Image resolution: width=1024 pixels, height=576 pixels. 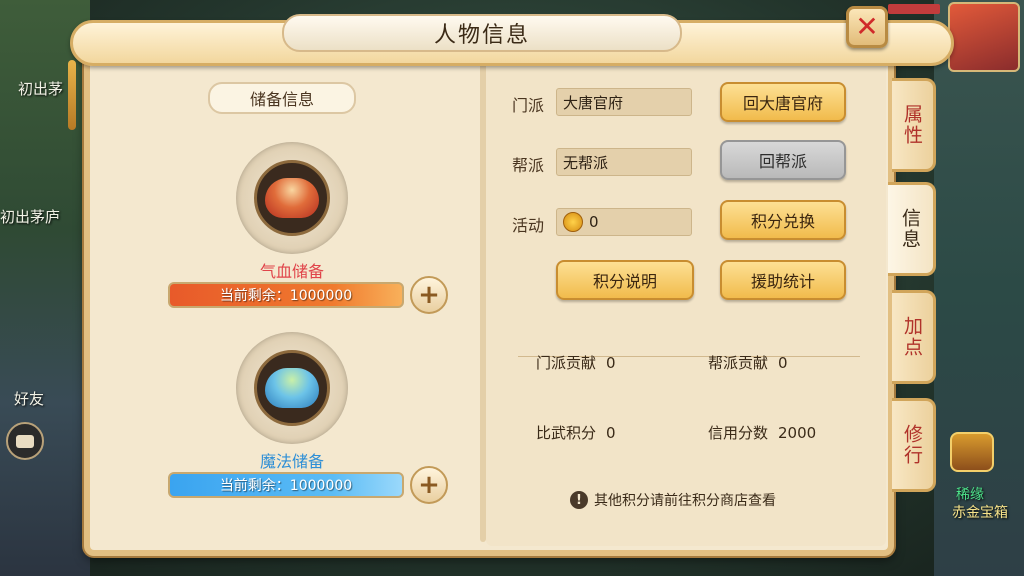 I want to click on credit-score-stat: 信用分数 2000, so click(x=762, y=433).